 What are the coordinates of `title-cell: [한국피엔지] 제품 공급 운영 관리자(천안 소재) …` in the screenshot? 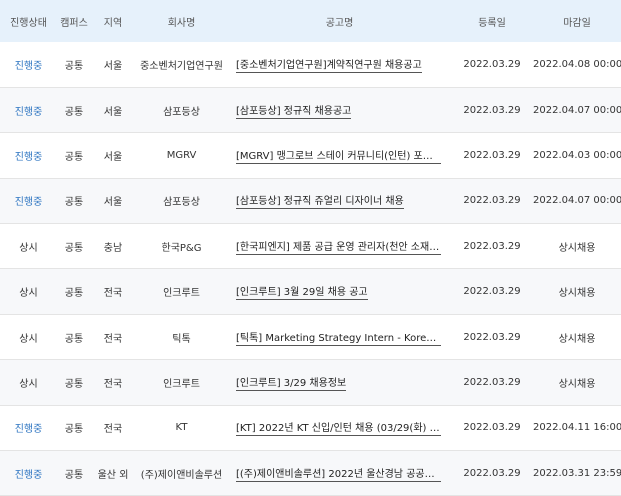 It's located at (339, 246).